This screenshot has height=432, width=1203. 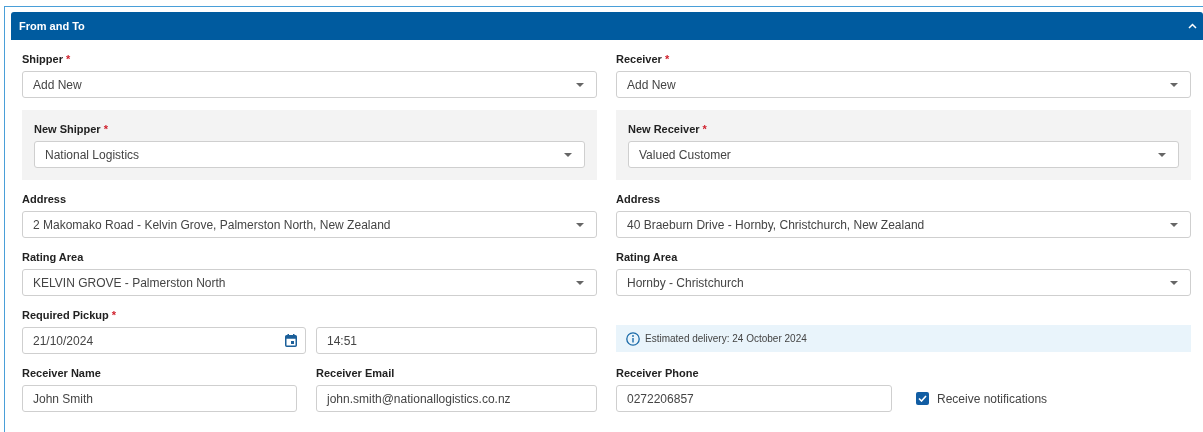 What do you see at coordinates (639, 59) in the screenshot?
I see `field-label: Receiver` at bounding box center [639, 59].